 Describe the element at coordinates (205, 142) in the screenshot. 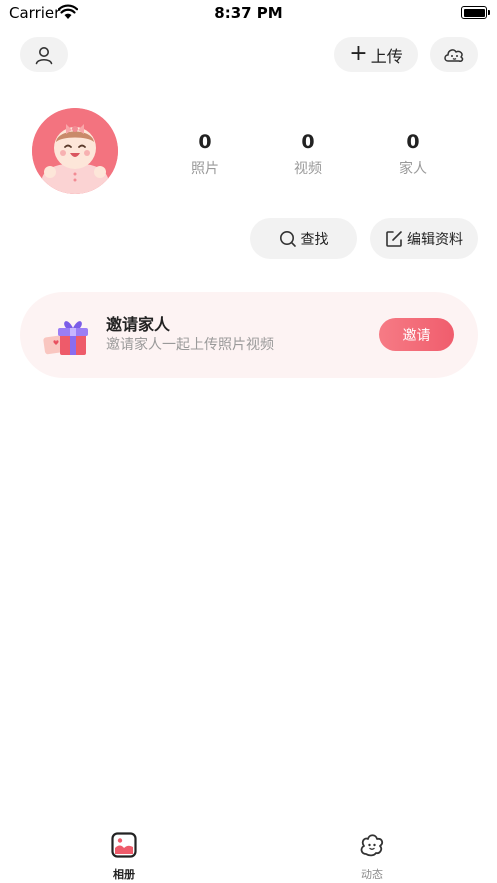

I see `stat-photos-value: 0` at that location.